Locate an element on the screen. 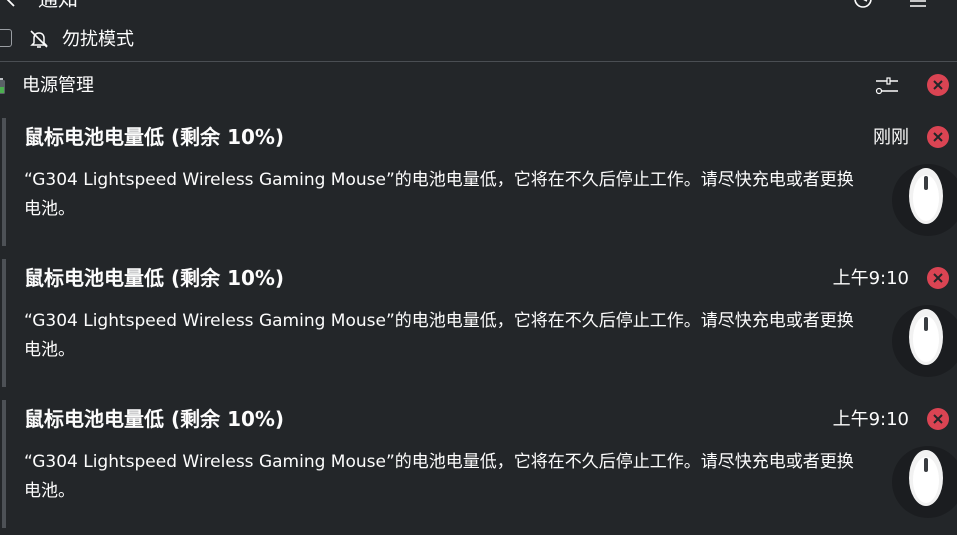 Image resolution: width=957 pixels, height=535 pixels. back-arrow-icon is located at coordinates (11, 4).